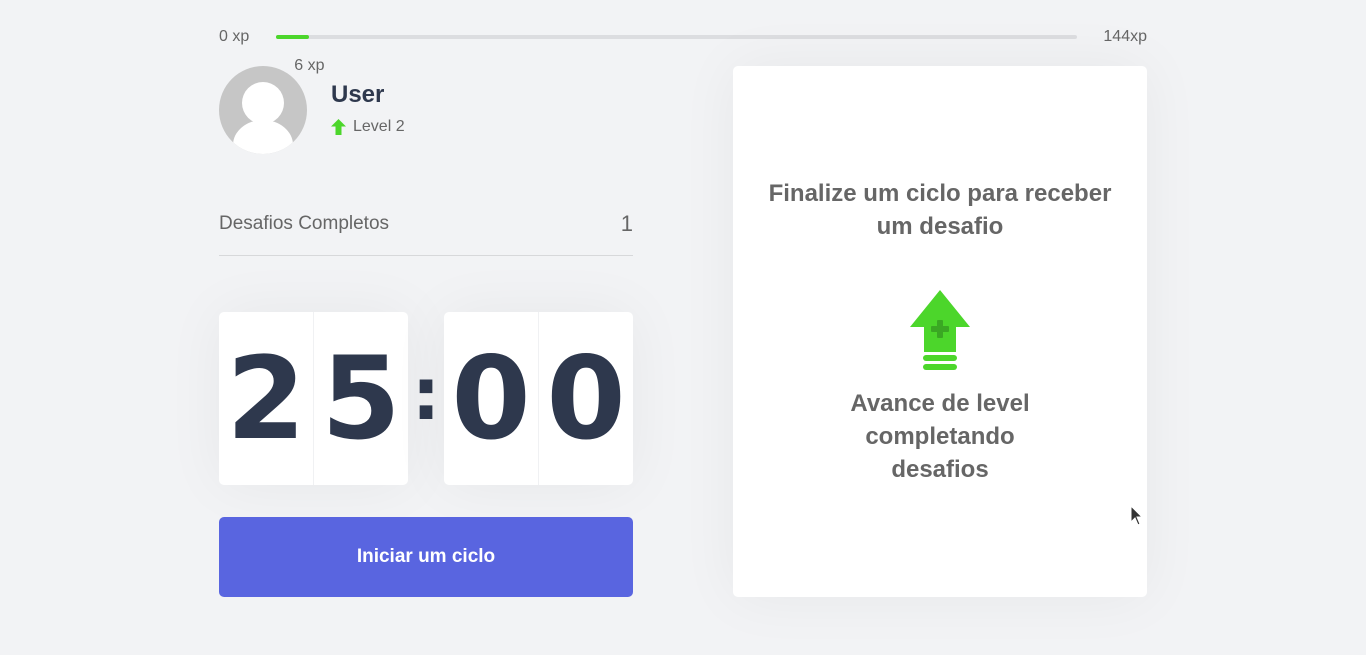 This screenshot has height=655, width=1366. What do you see at coordinates (361, 398) in the screenshot?
I see `minute-digit-right: 5` at bounding box center [361, 398].